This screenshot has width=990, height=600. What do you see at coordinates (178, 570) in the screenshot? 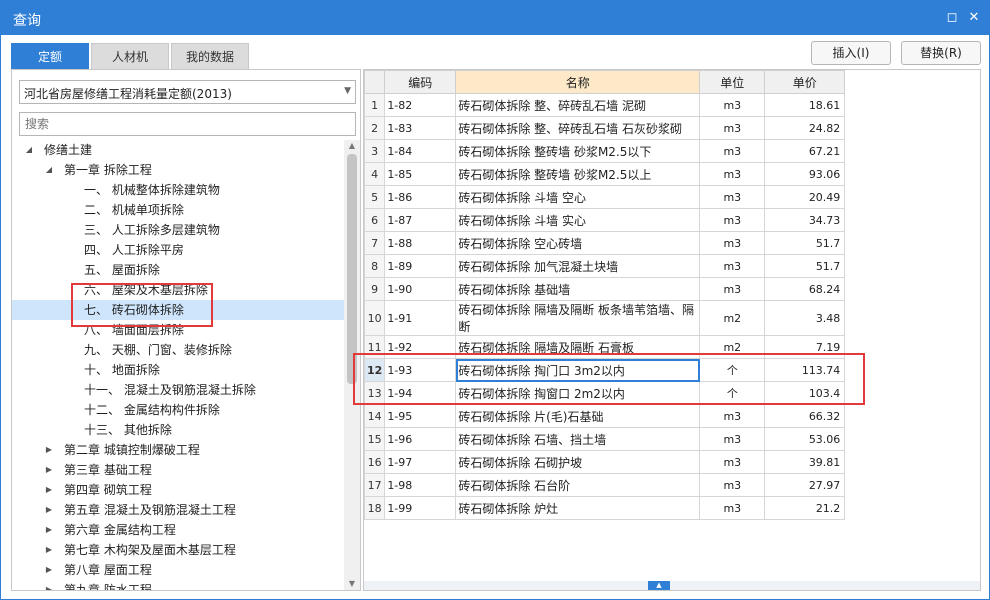
I see `tree-node: ▶ 第八章 屋面工程` at bounding box center [178, 570].